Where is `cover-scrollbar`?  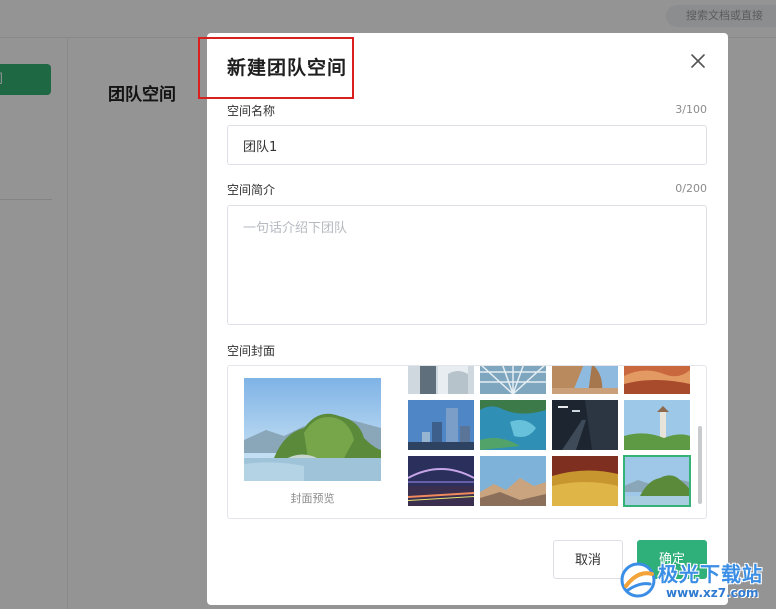
cover-scrollbar is located at coordinates (700, 465).